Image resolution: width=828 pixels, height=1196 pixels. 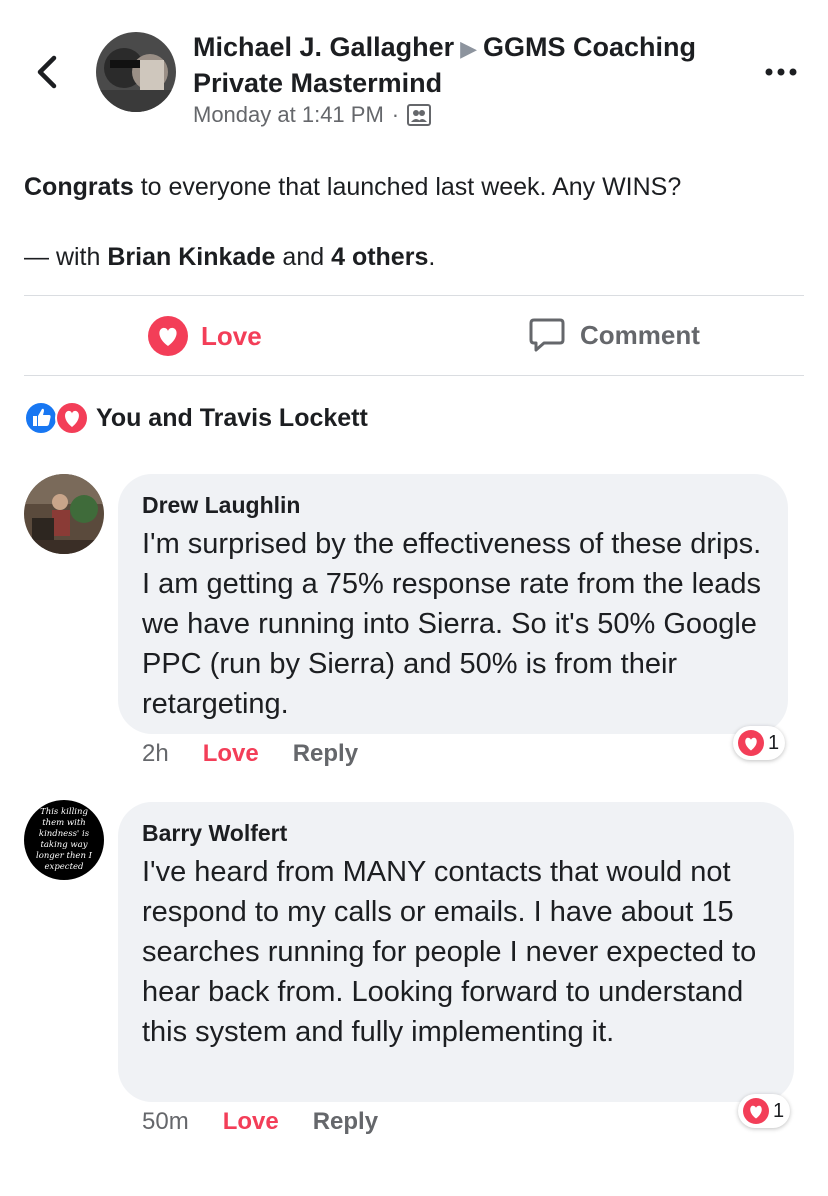 What do you see at coordinates (640, 334) in the screenshot?
I see `comment-action-label: Comment` at bounding box center [640, 334].